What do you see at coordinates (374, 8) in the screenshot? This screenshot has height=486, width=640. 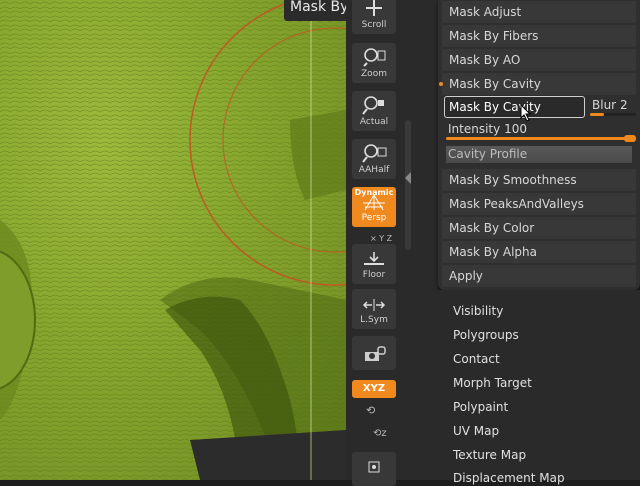 I see `scroll-icon` at bounding box center [374, 8].